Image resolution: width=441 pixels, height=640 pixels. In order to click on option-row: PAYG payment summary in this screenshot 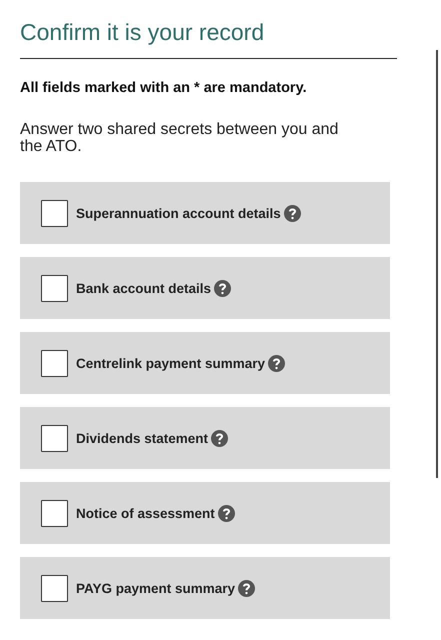, I will do `click(205, 588)`.